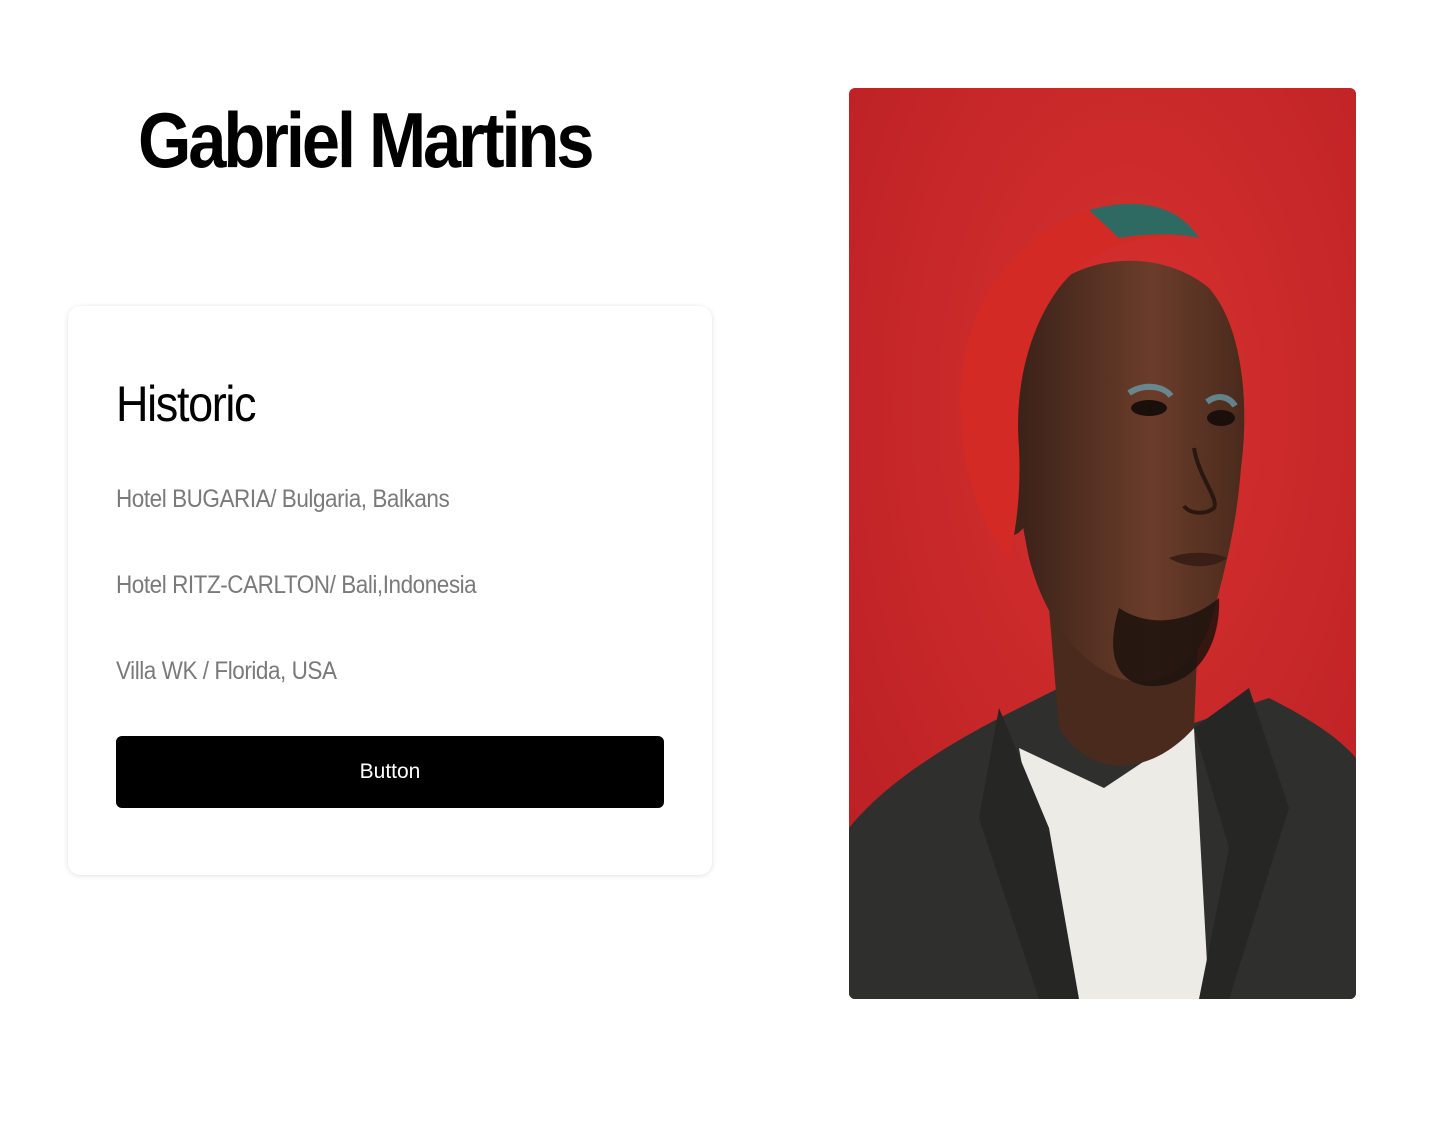  What do you see at coordinates (390, 772) in the screenshot?
I see `action-button: Button` at bounding box center [390, 772].